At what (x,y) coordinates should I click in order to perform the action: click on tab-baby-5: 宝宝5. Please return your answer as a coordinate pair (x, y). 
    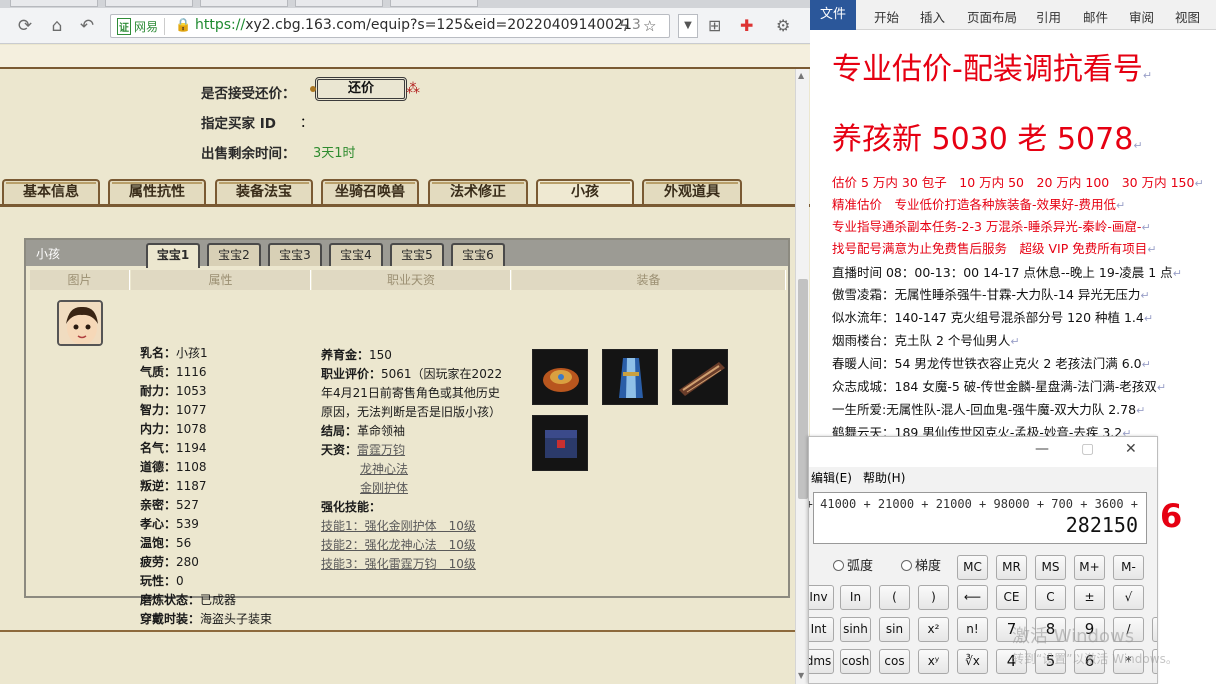
    Looking at the image, I should click on (417, 254).